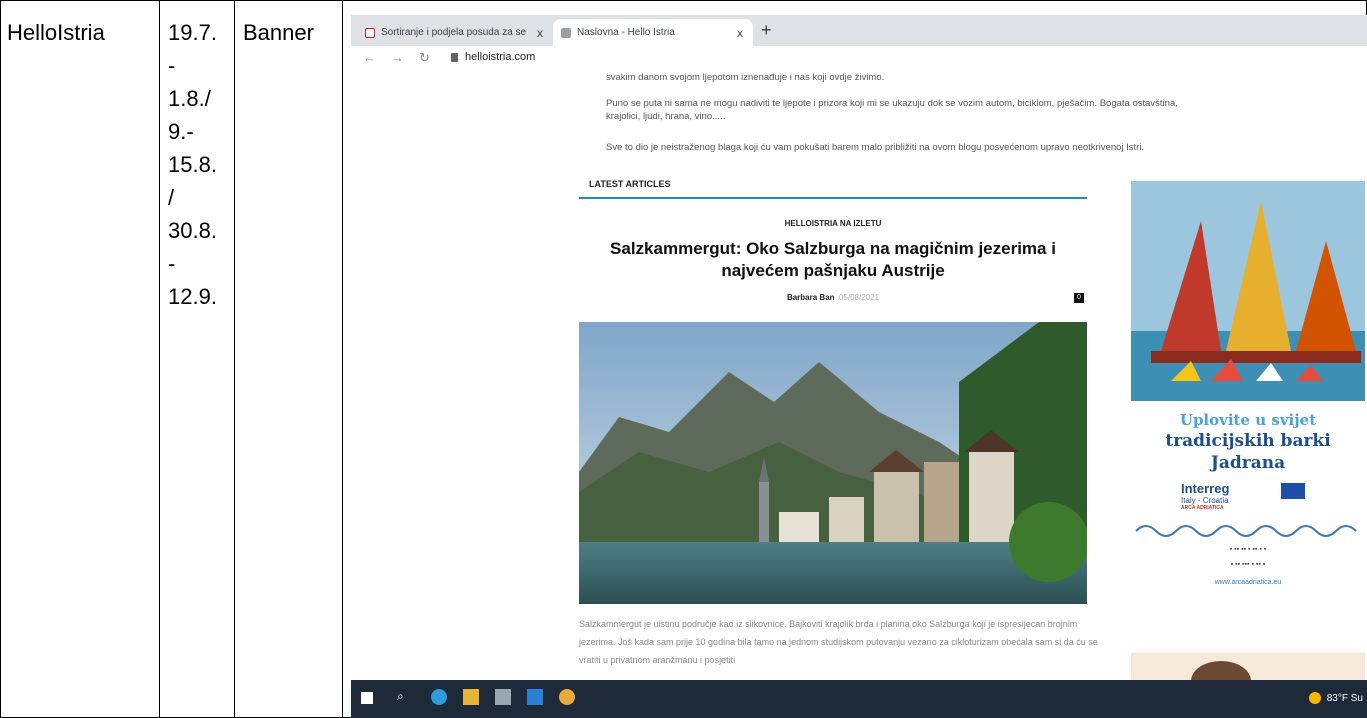 The height and width of the screenshot is (718, 1367). I want to click on ad-line-3: Jadrana, so click(1248, 463).